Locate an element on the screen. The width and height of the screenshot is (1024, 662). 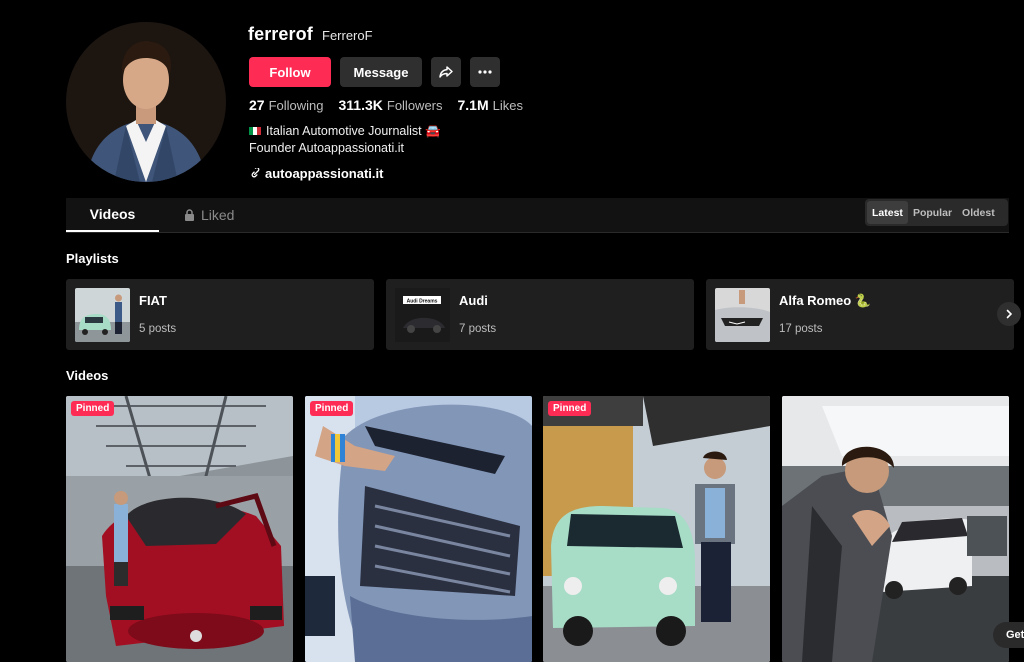
stat-following-value: 27 is located at coordinates (257, 105).